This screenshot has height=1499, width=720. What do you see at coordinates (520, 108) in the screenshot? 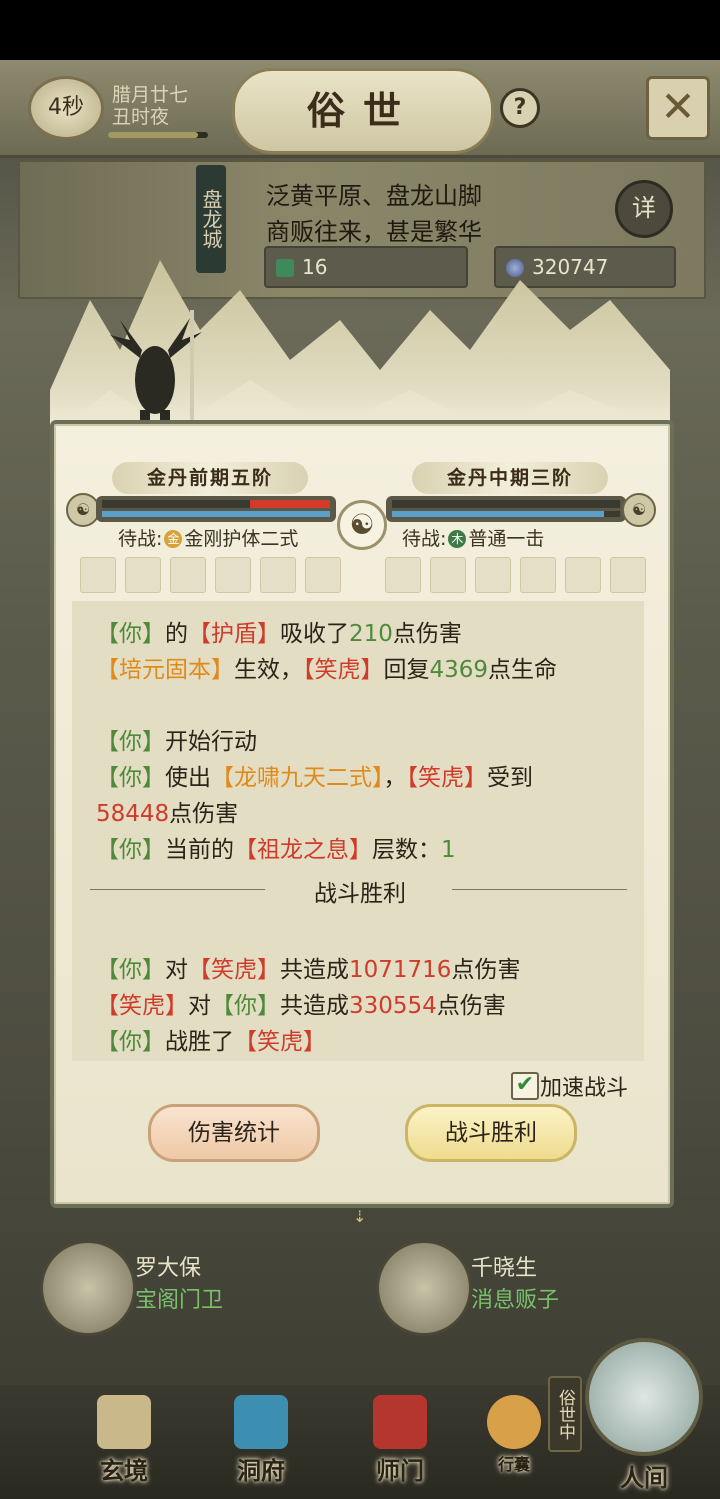
I see `question-icon: ?` at bounding box center [520, 108].